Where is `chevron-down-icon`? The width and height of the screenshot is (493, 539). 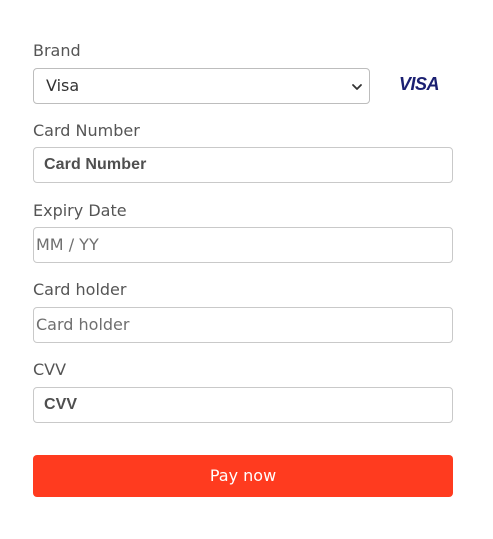
chevron-down-icon is located at coordinates (357, 86).